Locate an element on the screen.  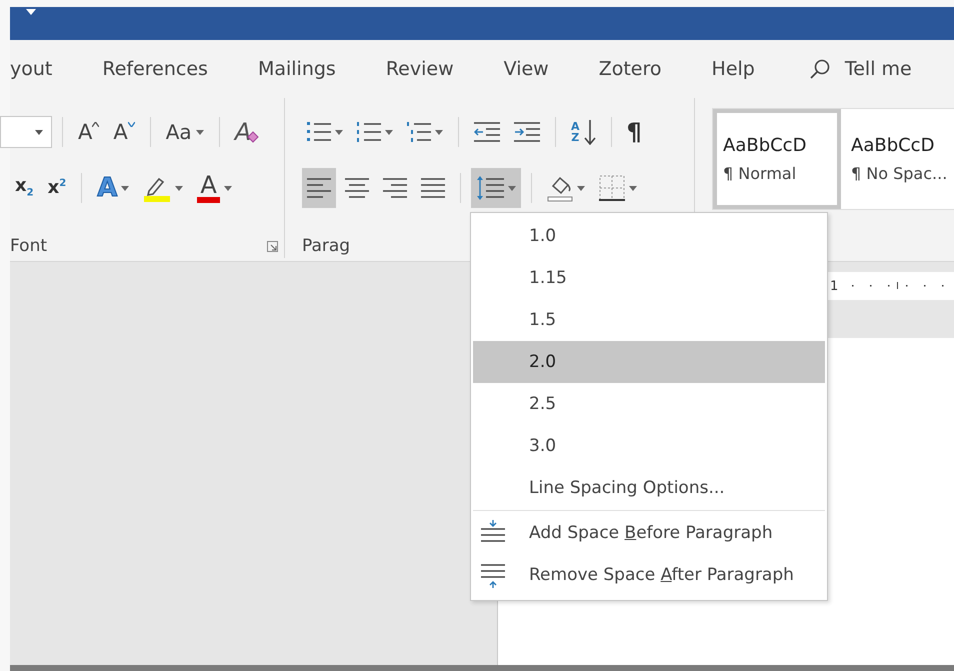
justify-icon is located at coordinates (433, 188).